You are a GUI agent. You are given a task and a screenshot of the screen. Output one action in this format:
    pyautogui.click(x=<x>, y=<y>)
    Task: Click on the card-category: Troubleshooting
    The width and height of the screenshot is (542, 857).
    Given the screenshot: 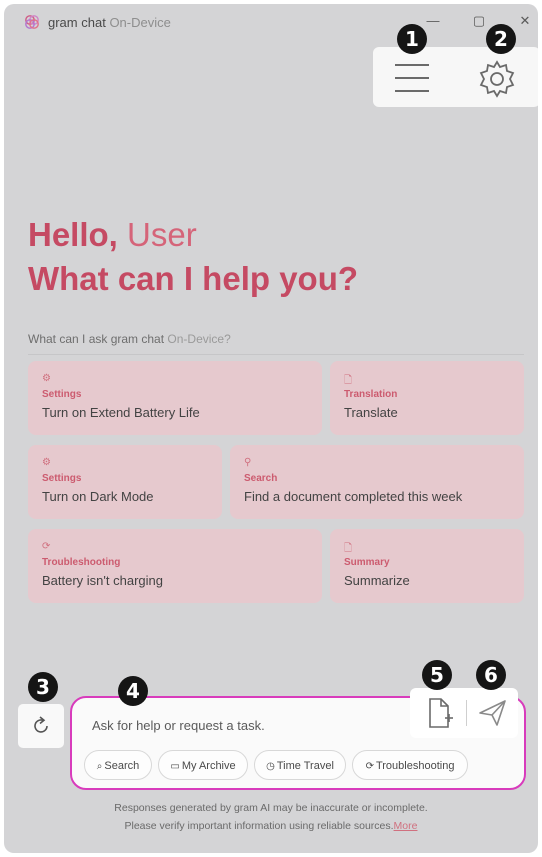 What is the action you would take?
    pyautogui.click(x=81, y=562)
    